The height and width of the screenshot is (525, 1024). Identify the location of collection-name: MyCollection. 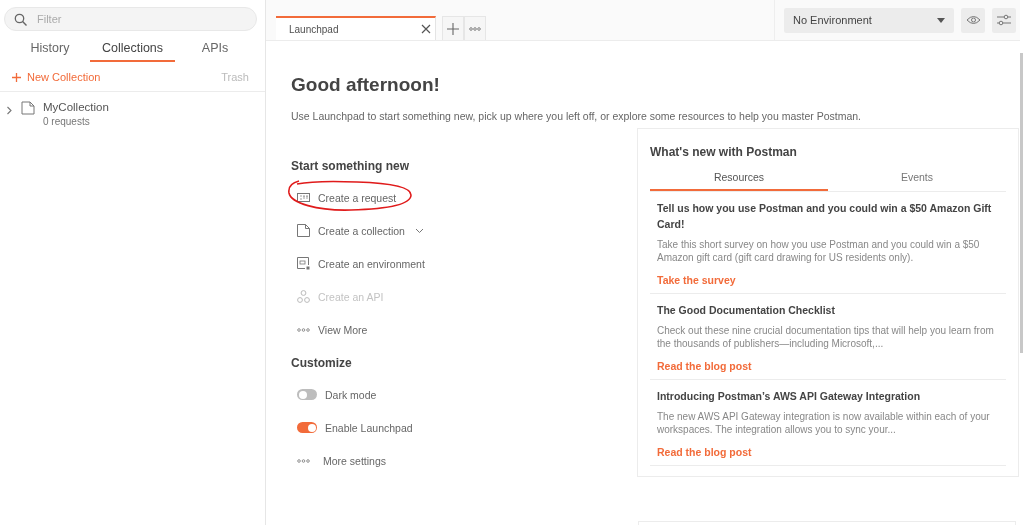
(76, 107).